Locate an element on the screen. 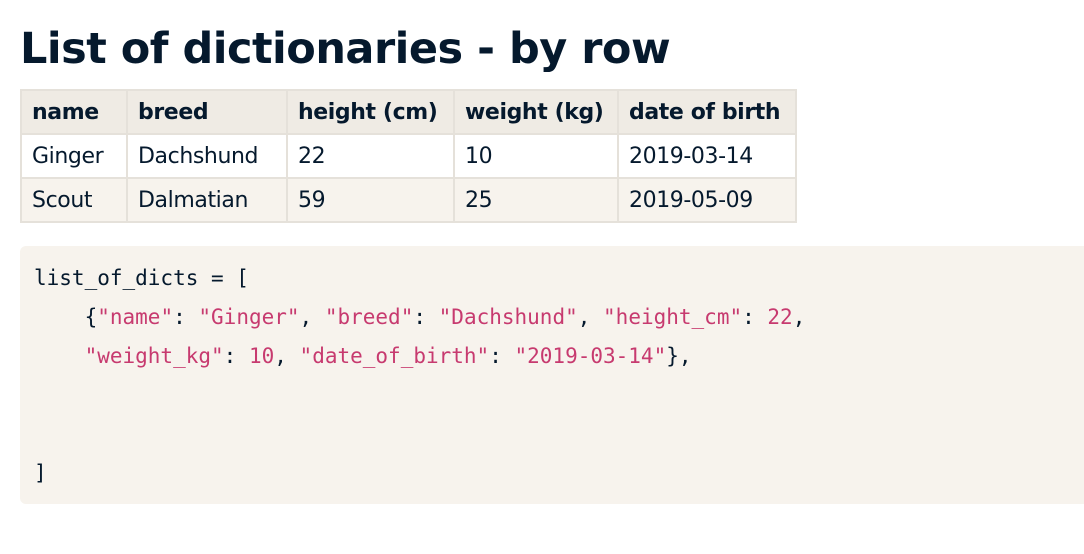 The height and width of the screenshot is (554, 1084). code-string: "breed" is located at coordinates (369, 317).